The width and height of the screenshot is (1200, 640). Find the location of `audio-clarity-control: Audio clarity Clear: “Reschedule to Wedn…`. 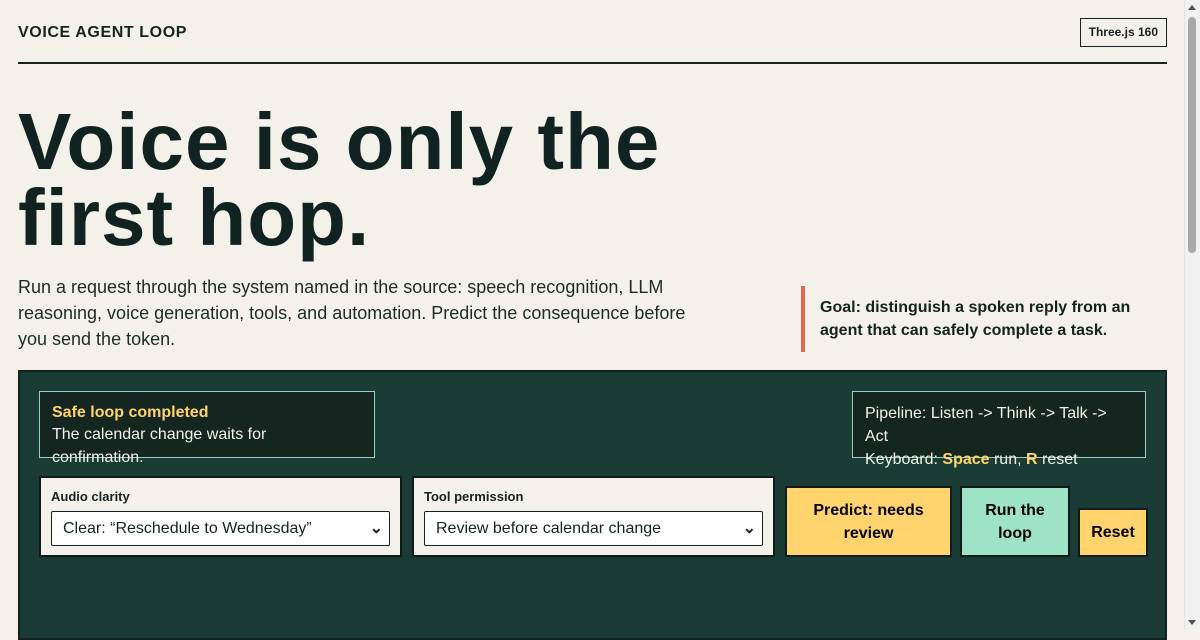

audio-clarity-control: Audio clarity Clear: “Reschedule to Wedn… is located at coordinates (220, 516).